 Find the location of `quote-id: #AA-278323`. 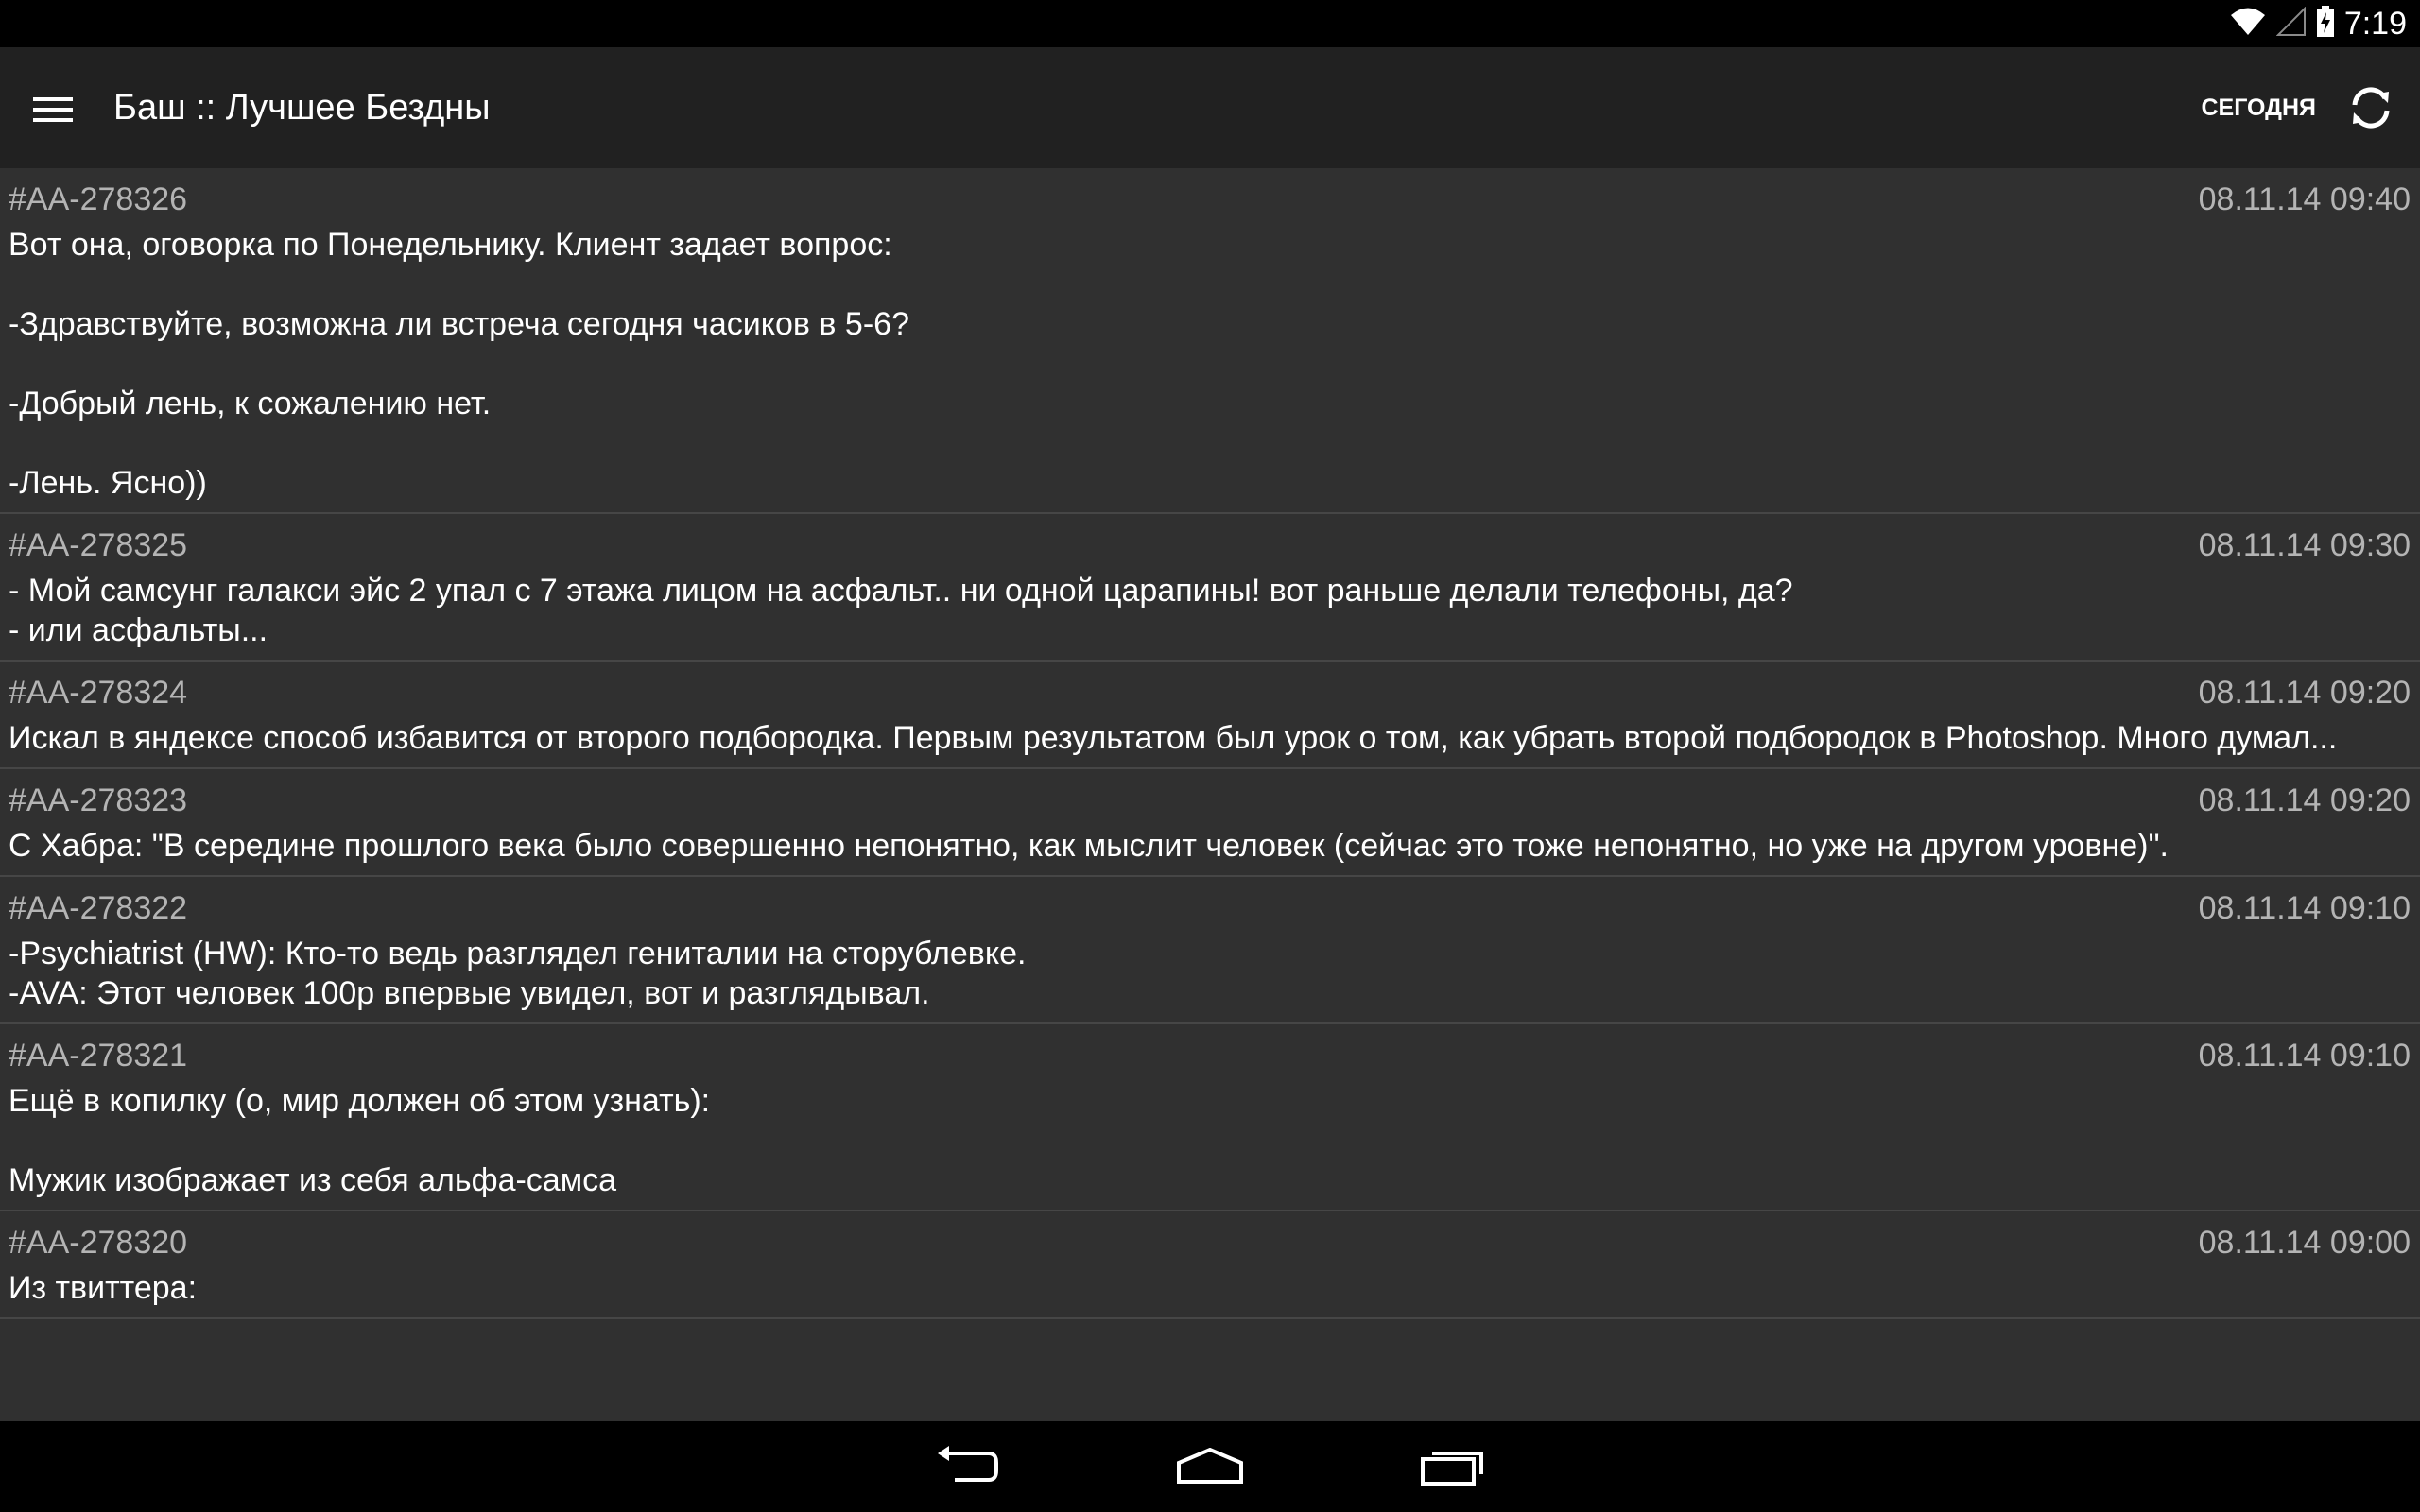

quote-id: #AA-278323 is located at coordinates (99, 800).